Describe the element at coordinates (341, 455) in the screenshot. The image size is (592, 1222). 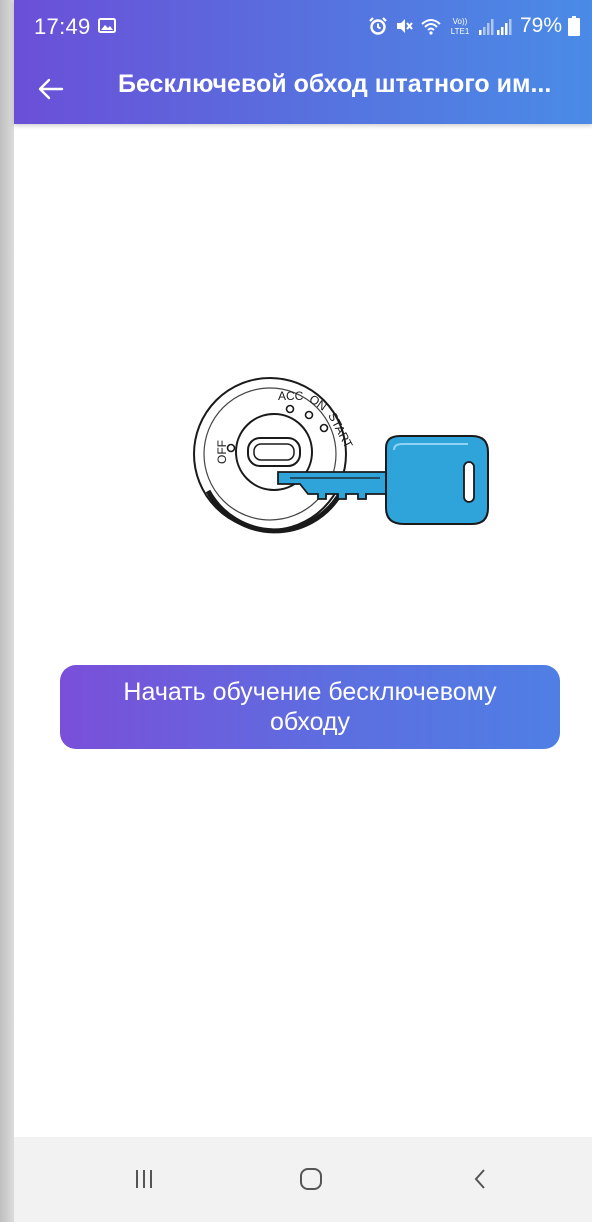
I see `ignition-key-icon: ACC ON START OFF` at that location.